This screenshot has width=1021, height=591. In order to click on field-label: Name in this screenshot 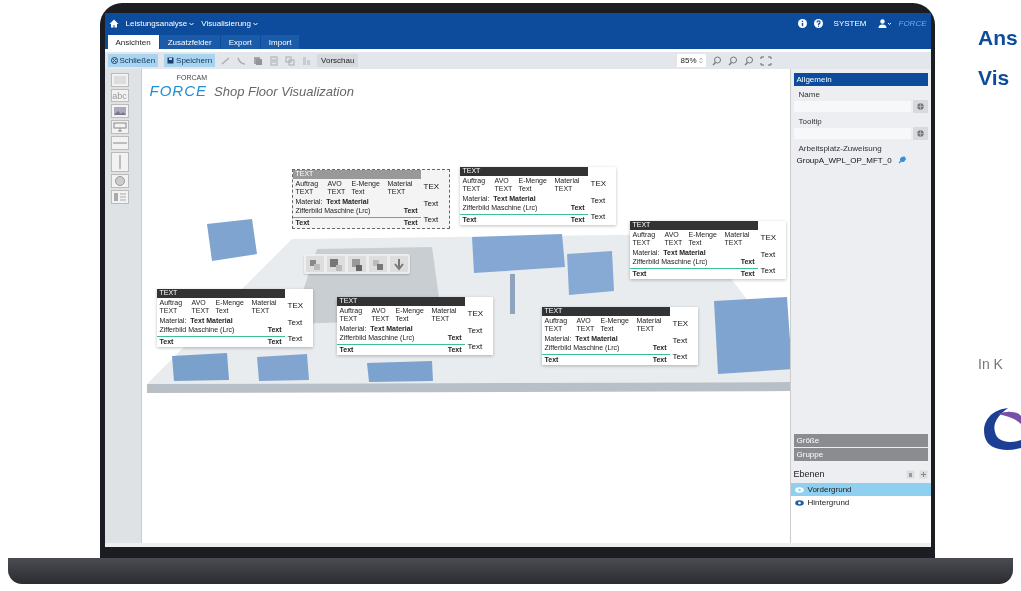, I will do `click(809, 94)`.